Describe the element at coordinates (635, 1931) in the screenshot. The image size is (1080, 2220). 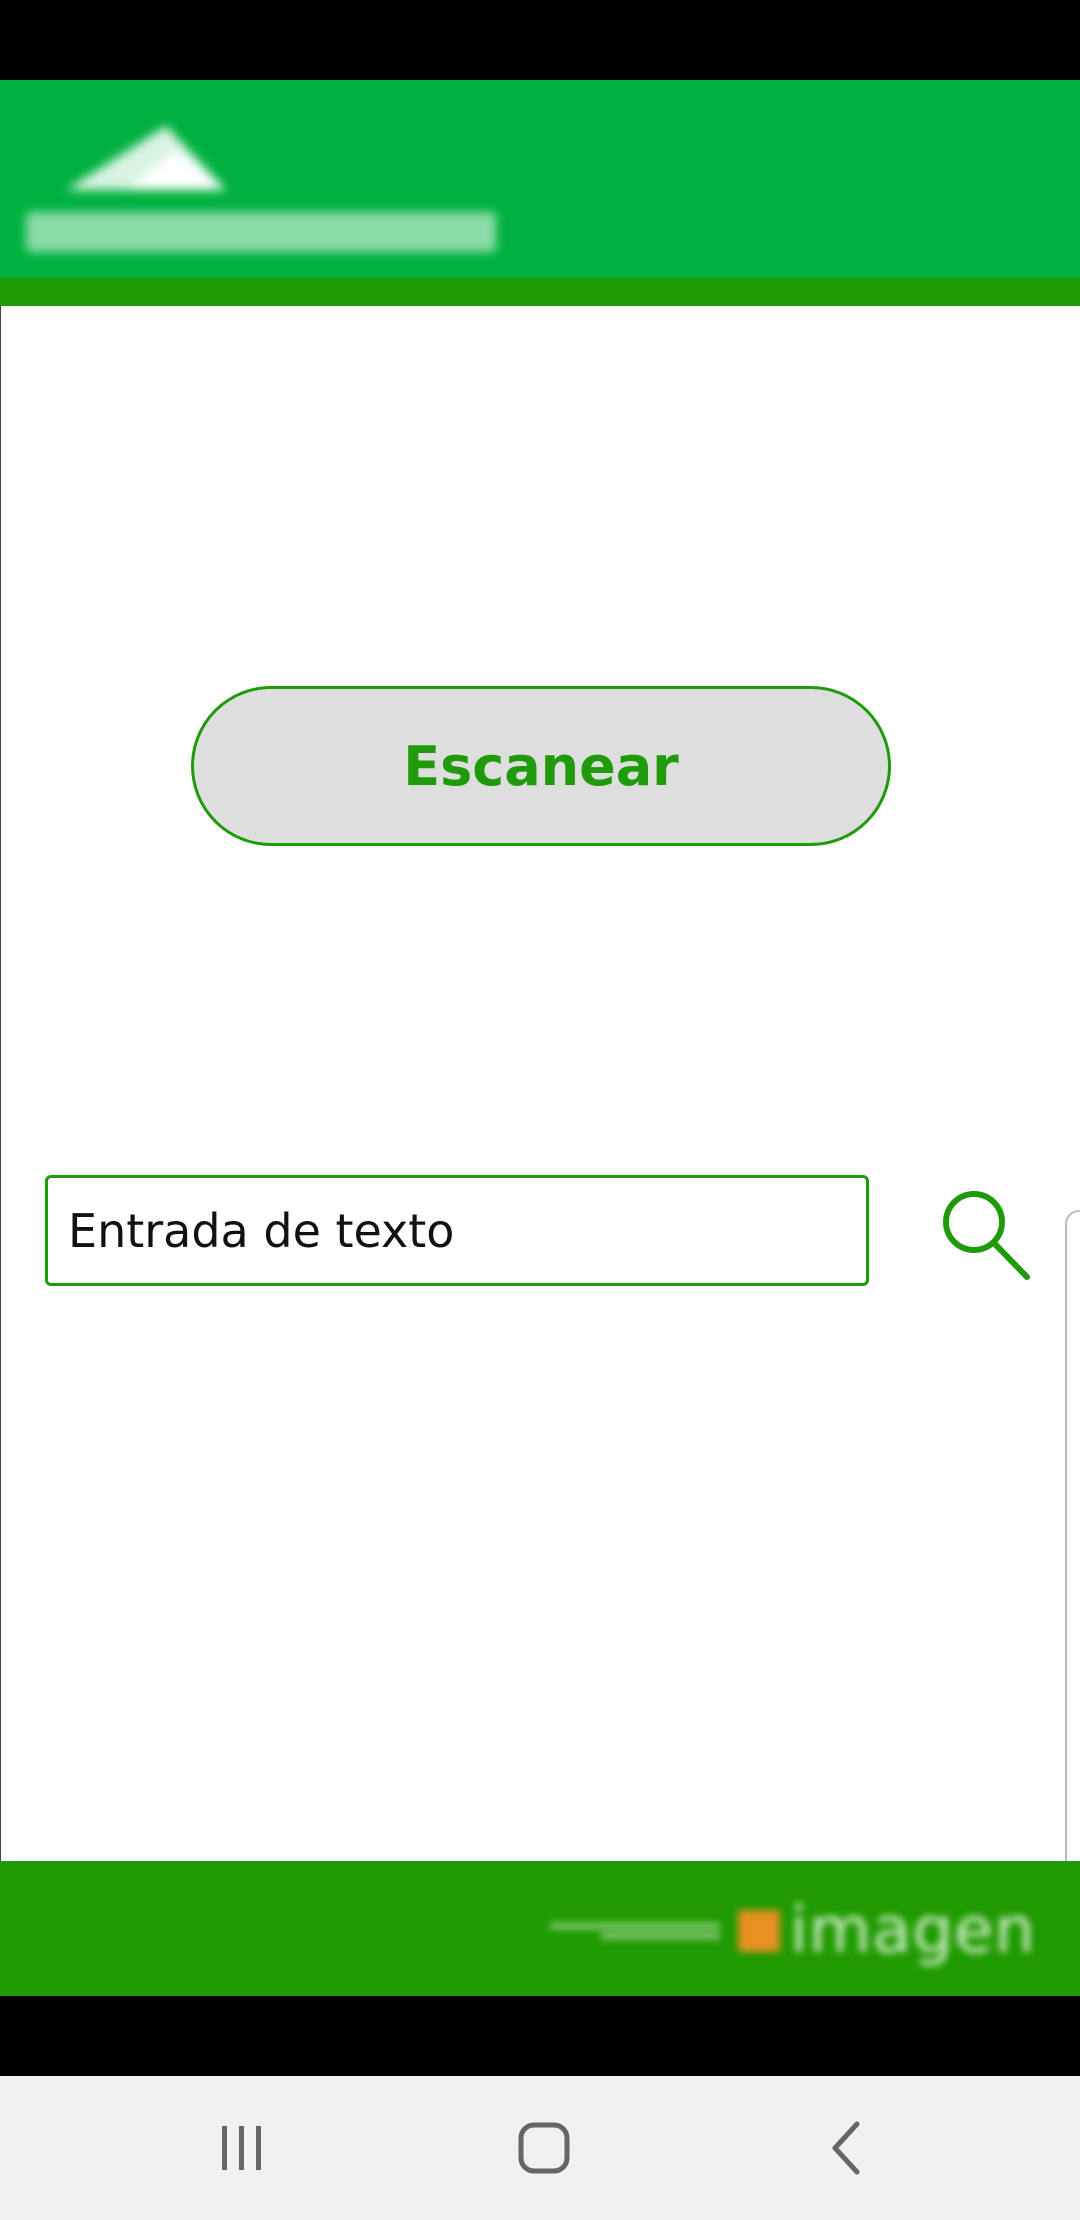
I see `powered-by-text` at that location.